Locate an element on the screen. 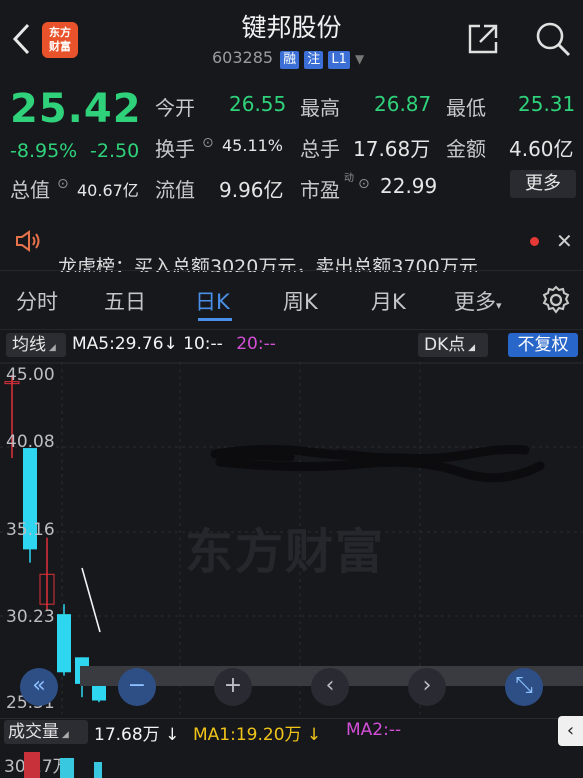 The height and width of the screenshot is (778, 583). volume-value: 17.68万 ↓ is located at coordinates (136, 732).